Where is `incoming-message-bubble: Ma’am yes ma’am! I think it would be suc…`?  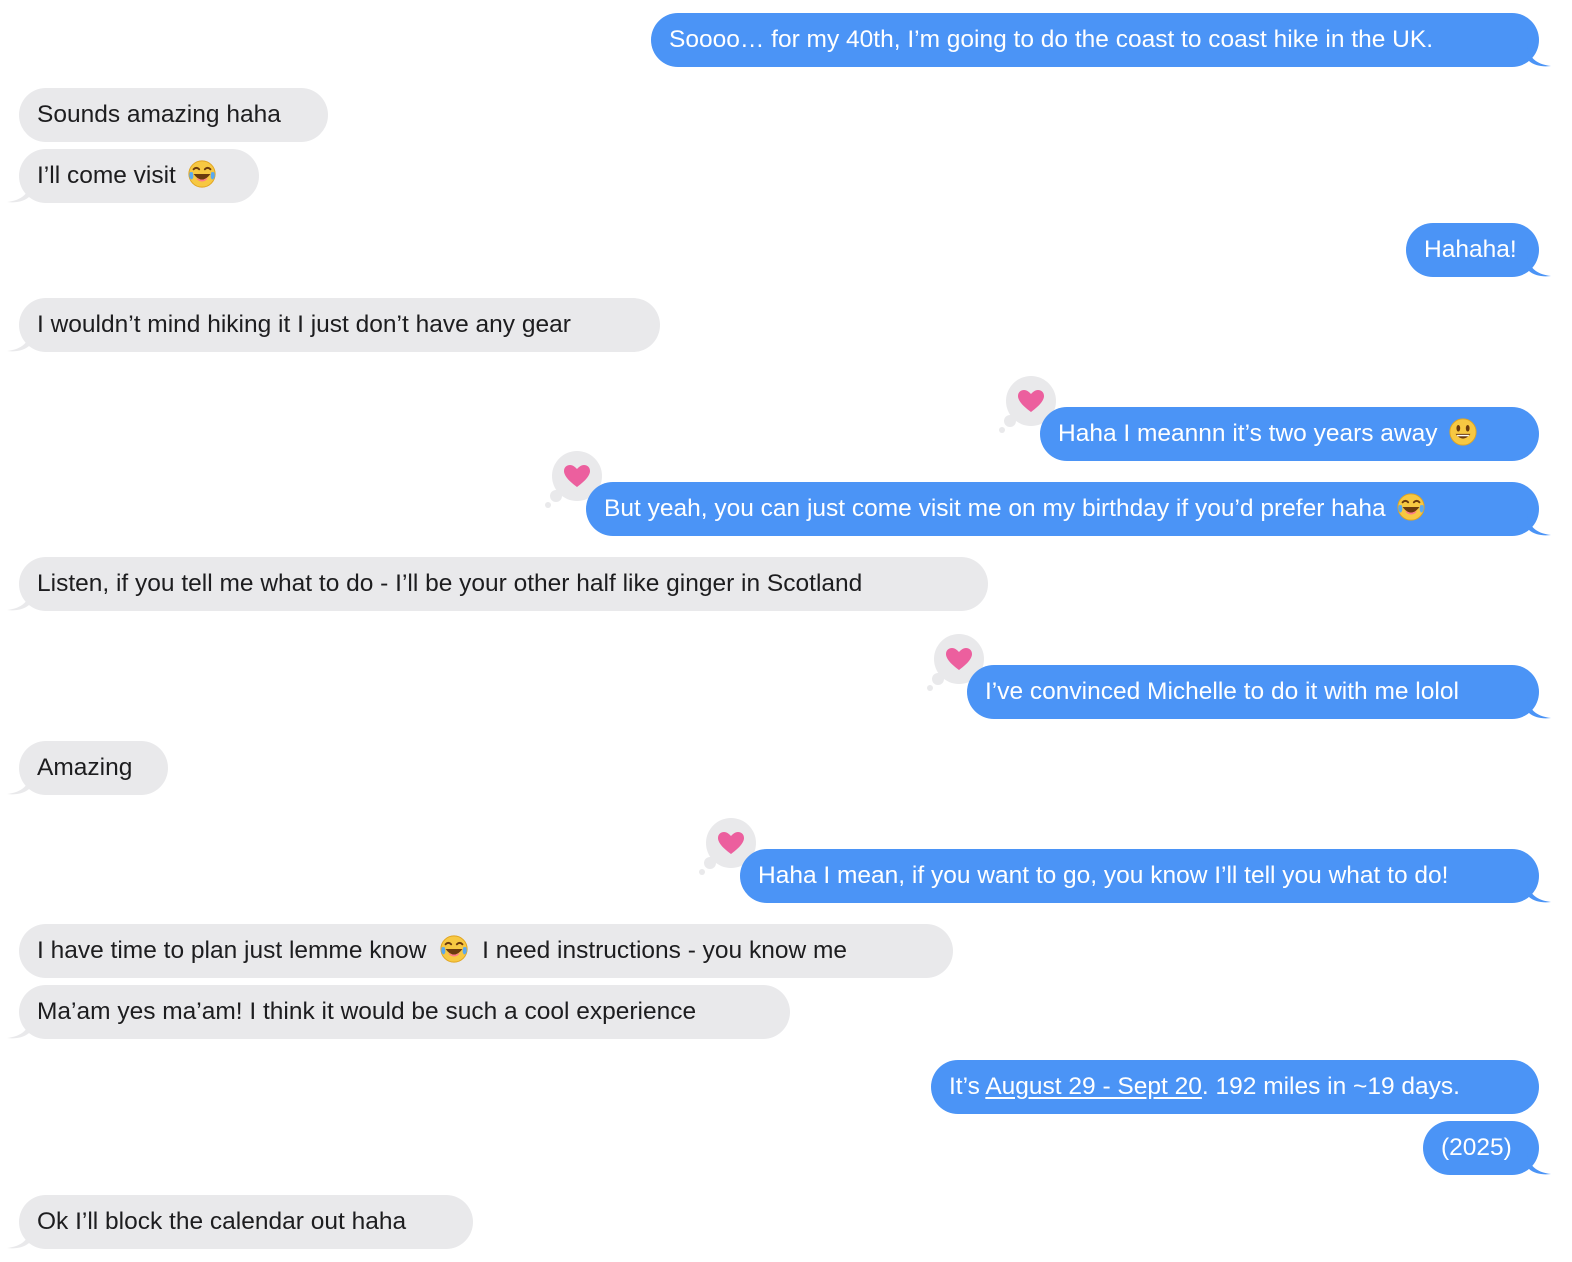
incoming-message-bubble: Ma’am yes ma’am! I think it would be suc… is located at coordinates (404, 1012).